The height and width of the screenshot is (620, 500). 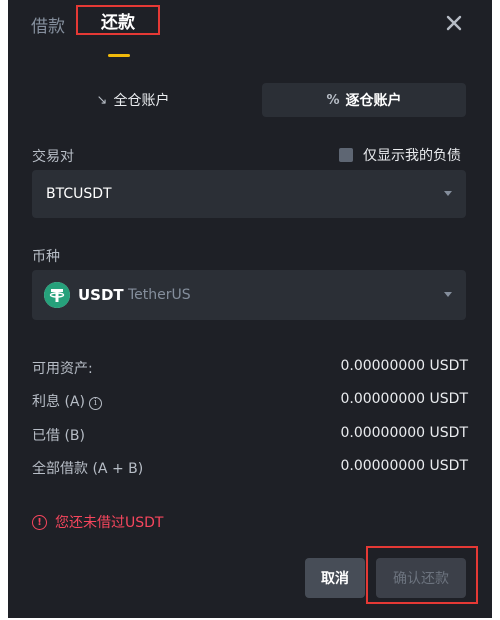 I want to click on available-label: 可用资产:, so click(x=62, y=369).